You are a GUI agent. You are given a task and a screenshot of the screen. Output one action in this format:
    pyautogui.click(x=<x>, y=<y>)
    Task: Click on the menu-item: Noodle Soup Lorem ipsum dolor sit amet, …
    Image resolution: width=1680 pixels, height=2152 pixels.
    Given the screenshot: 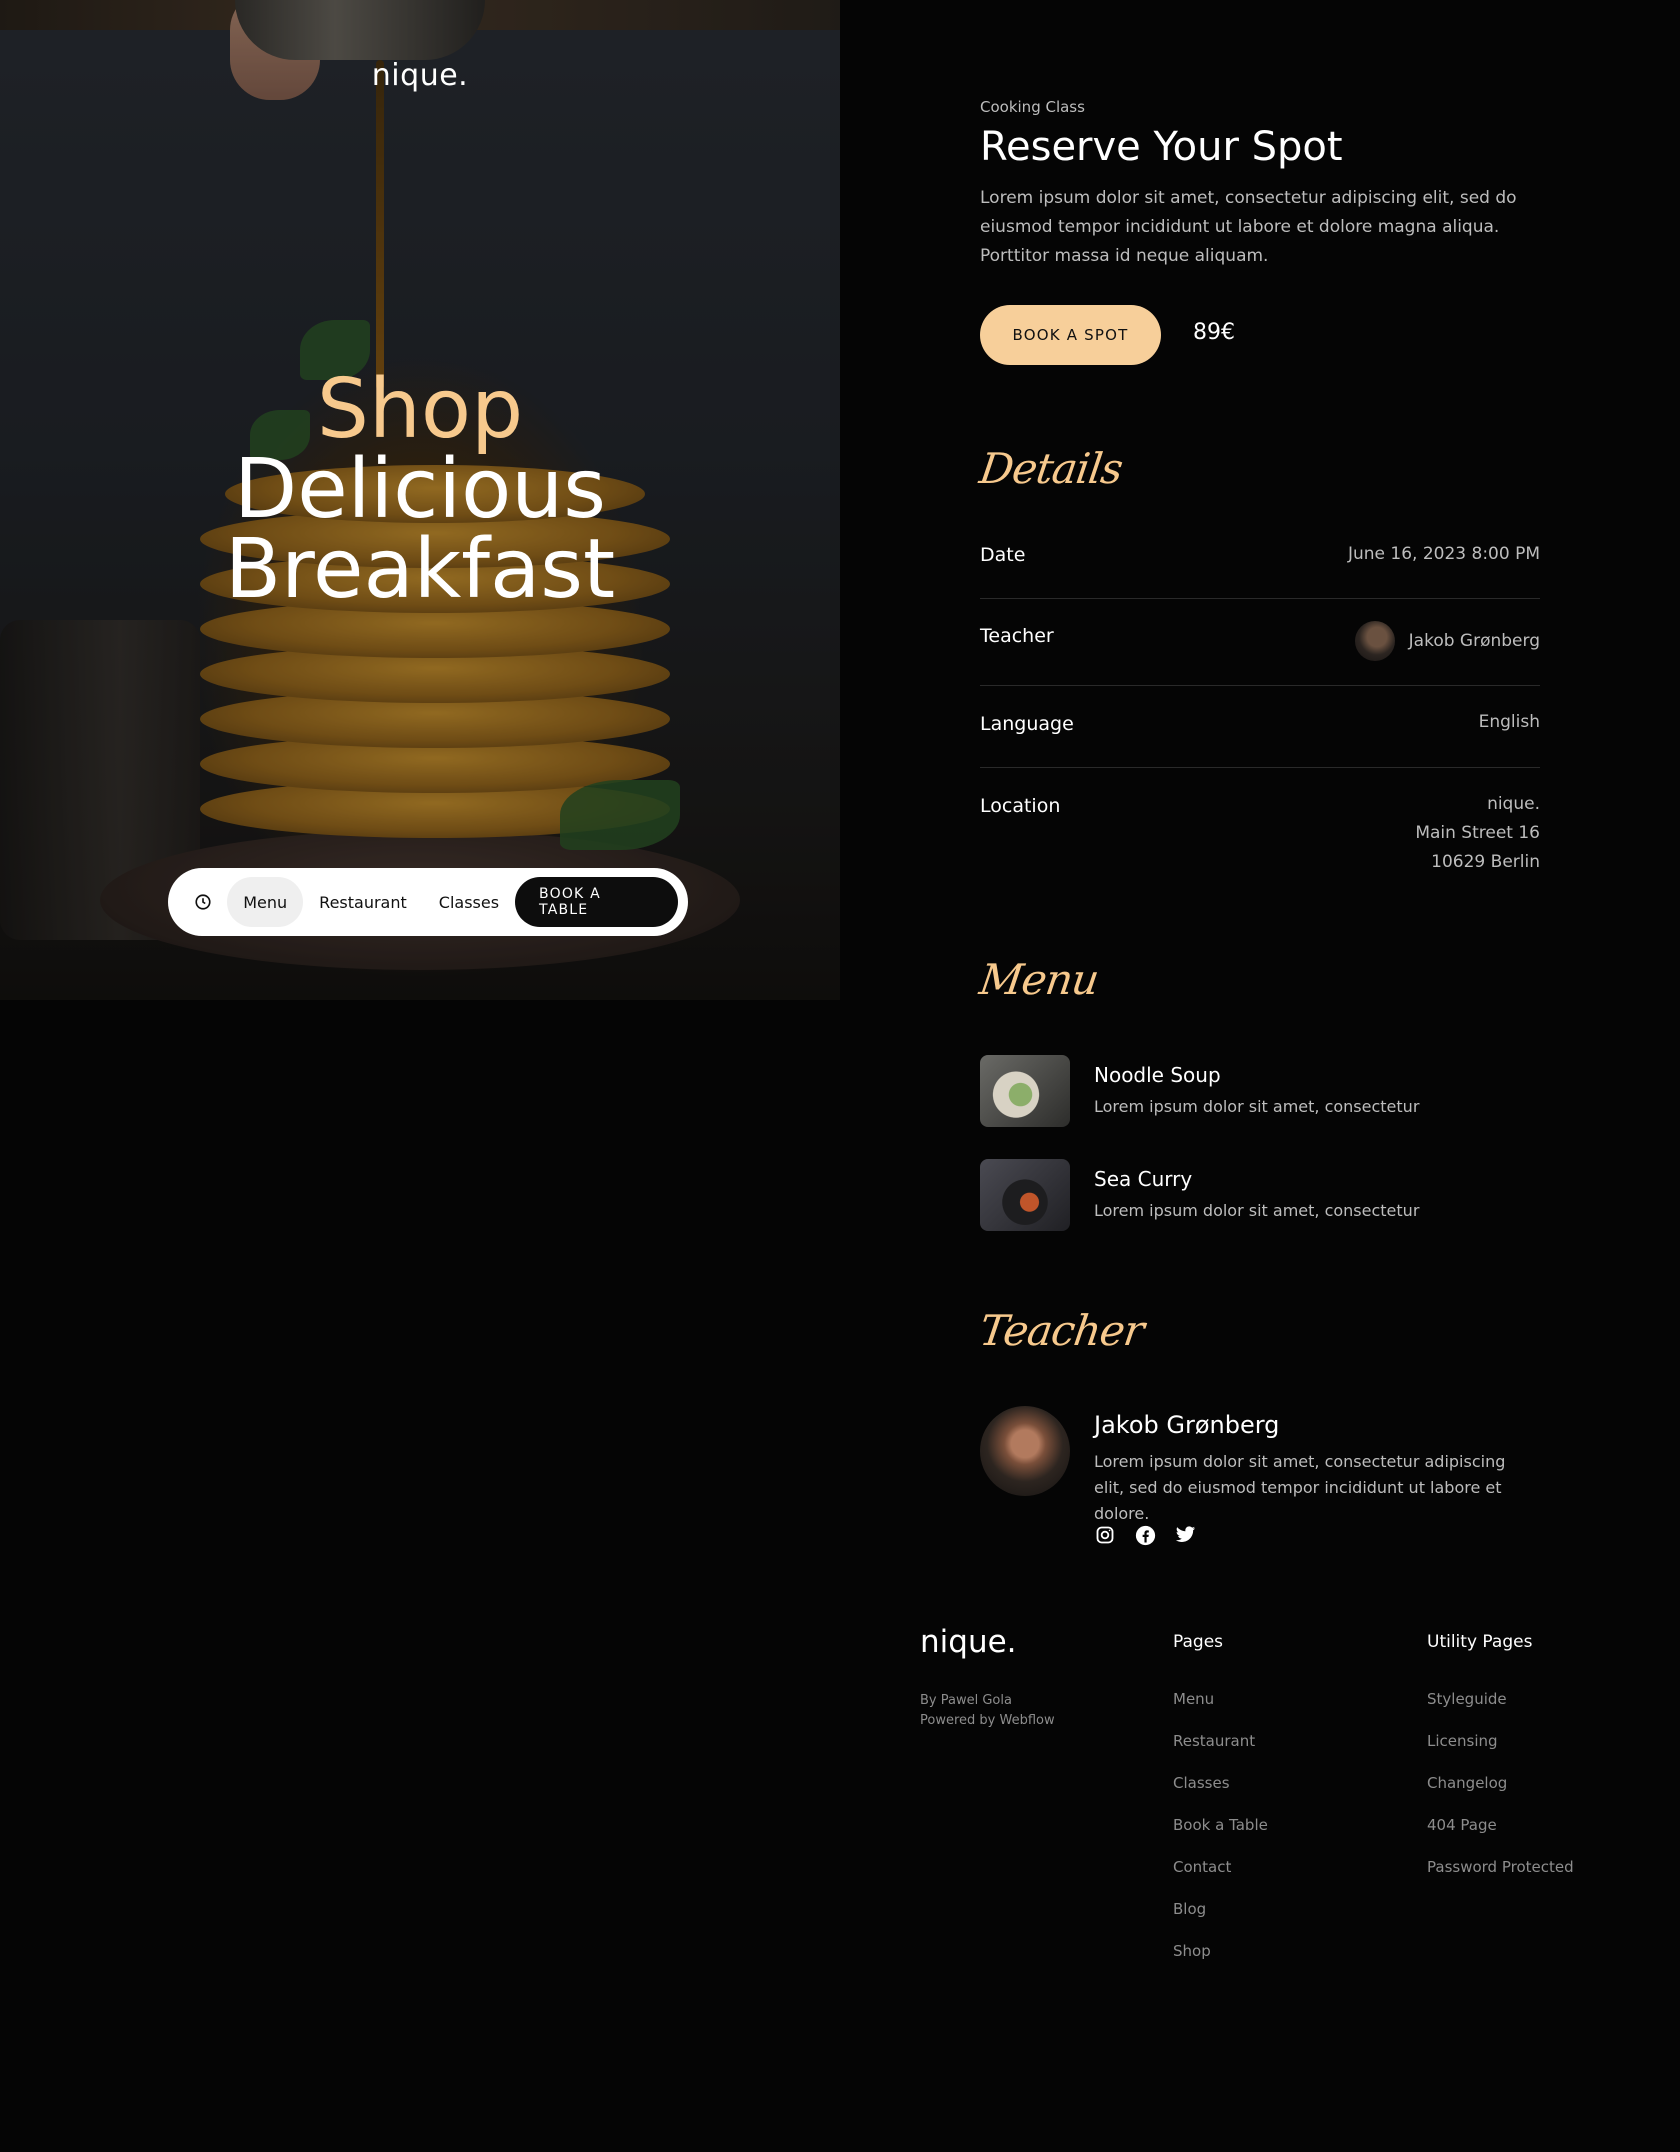 What is the action you would take?
    pyautogui.click(x=1260, y=1092)
    